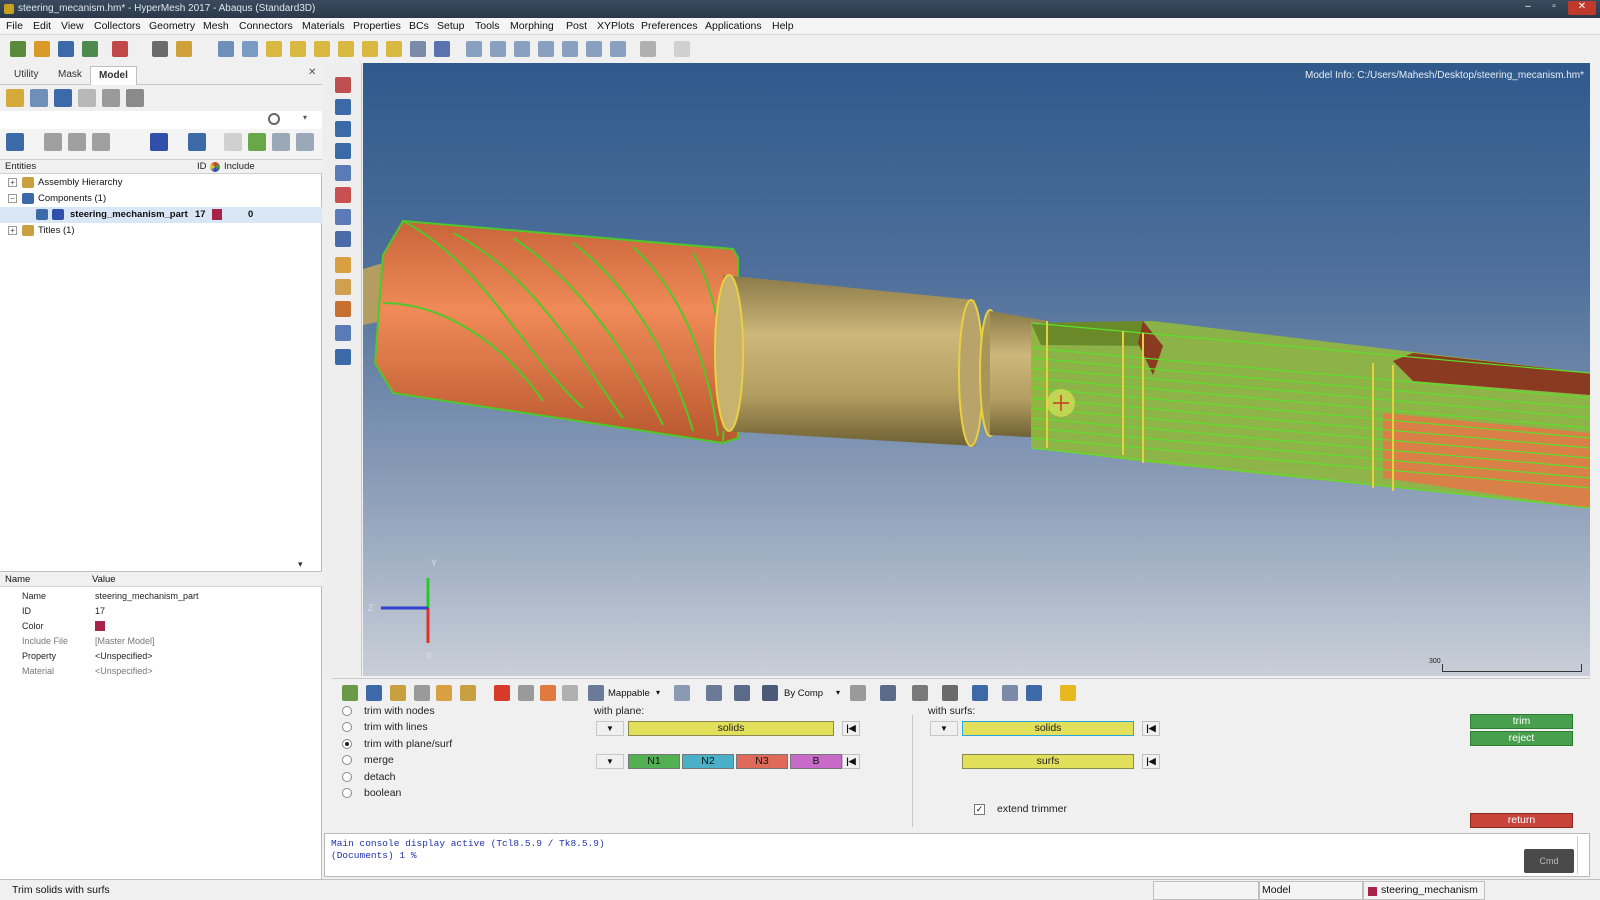  What do you see at coordinates (347, 711) in the screenshot?
I see `radio-trim-with-nodes` at bounding box center [347, 711].